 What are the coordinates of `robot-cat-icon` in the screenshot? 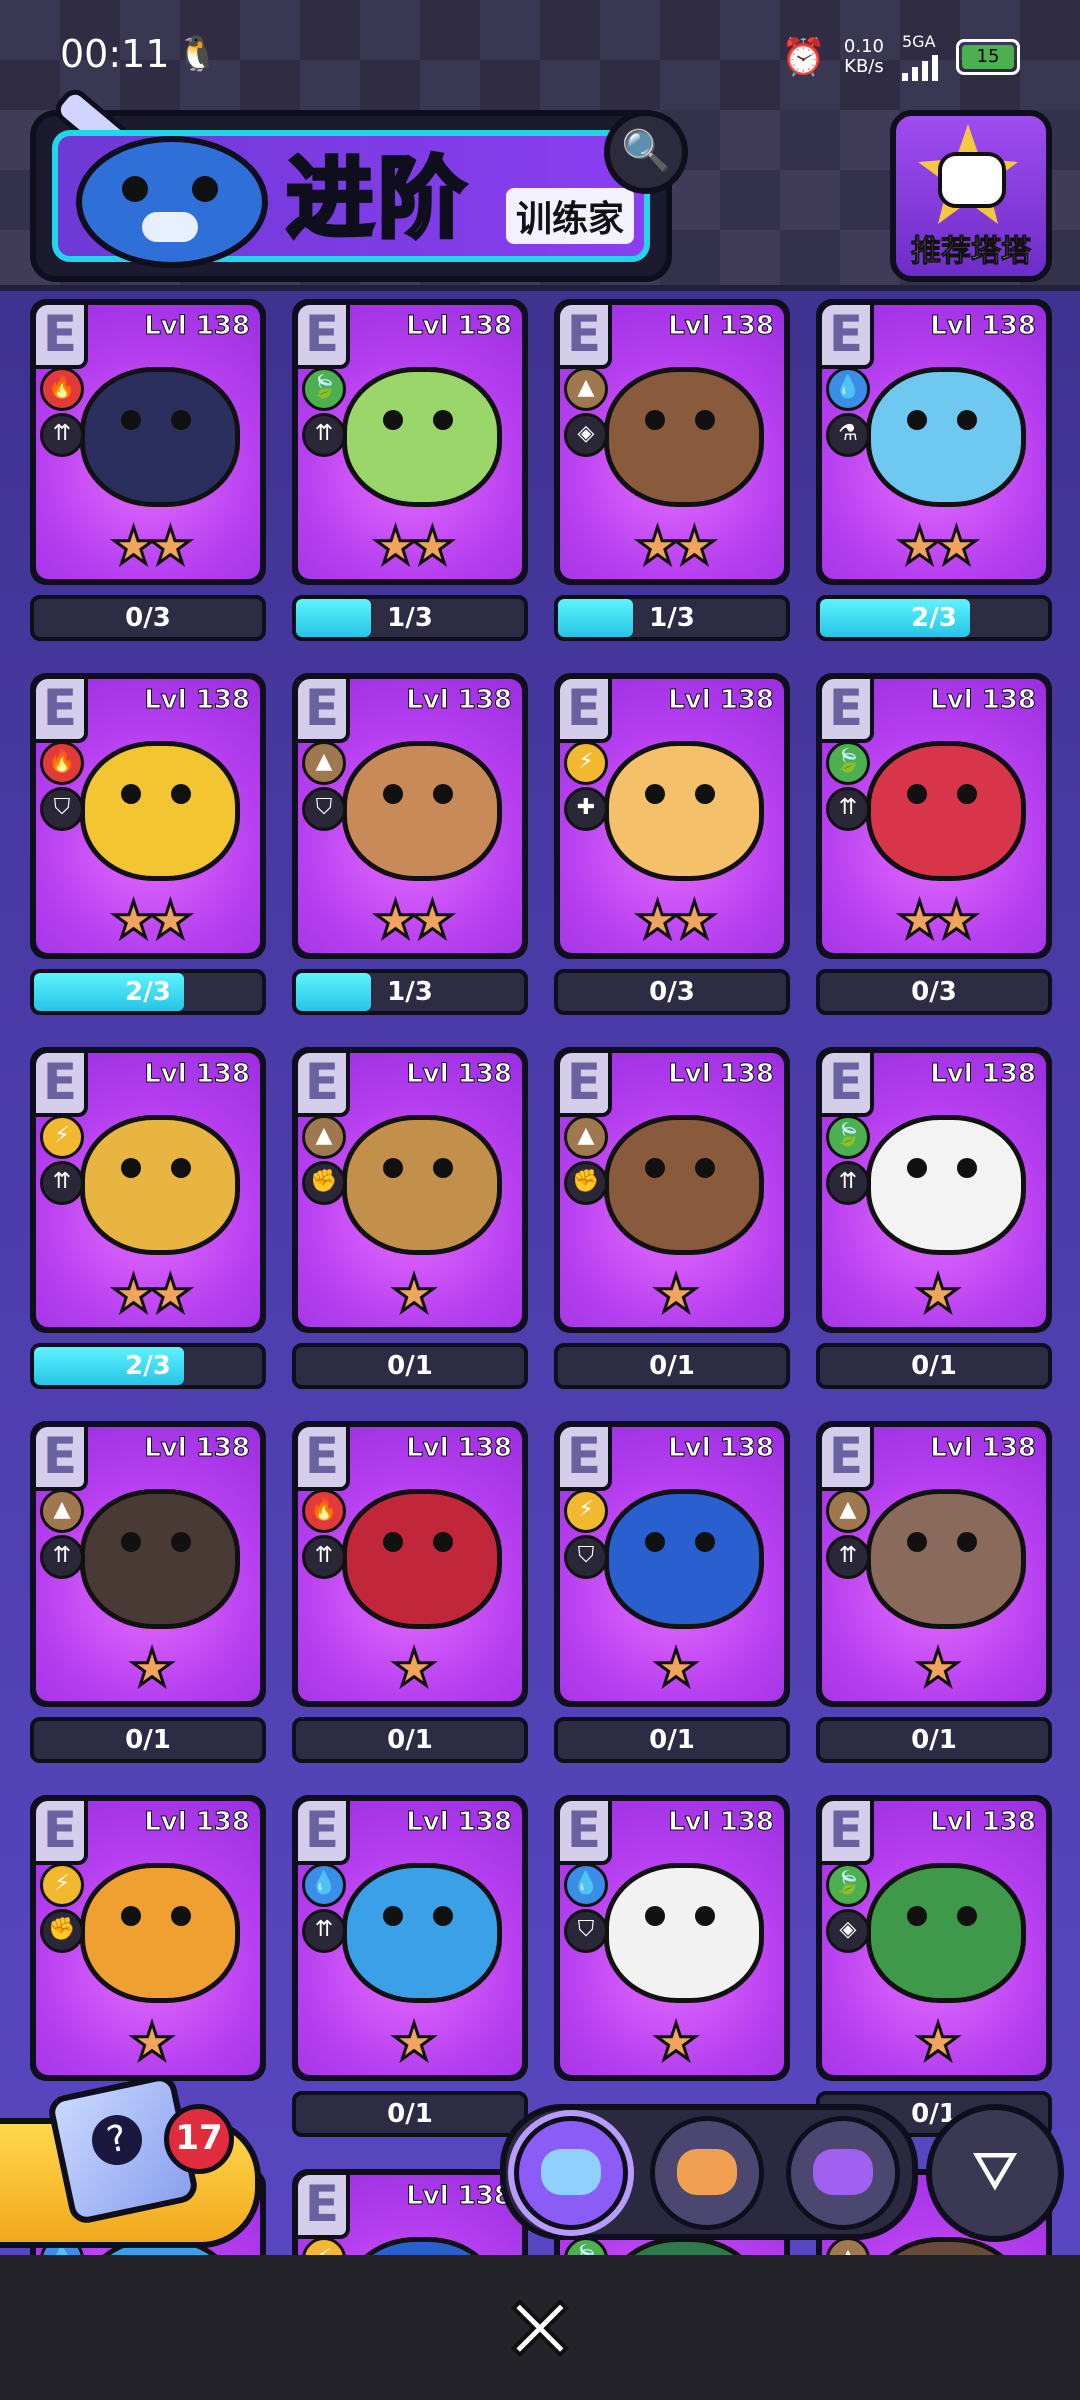 It's located at (571, 2172).